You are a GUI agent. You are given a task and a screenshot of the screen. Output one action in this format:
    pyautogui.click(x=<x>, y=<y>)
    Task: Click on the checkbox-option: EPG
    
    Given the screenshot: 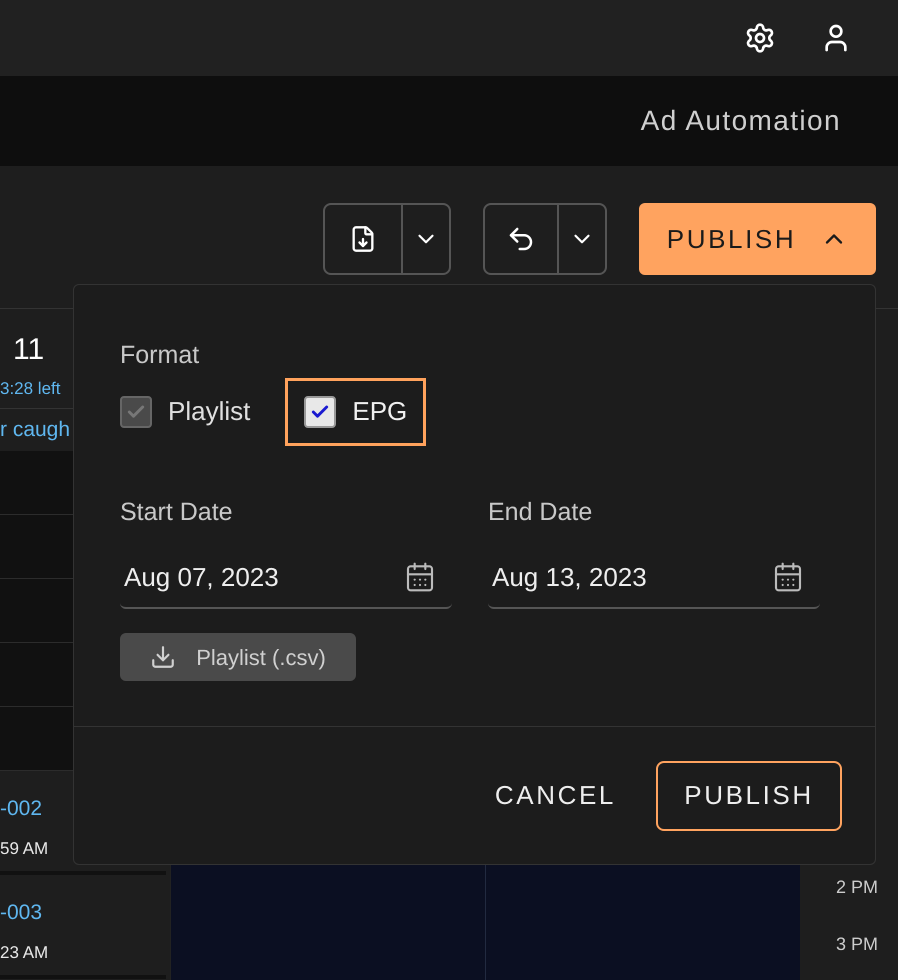 What is the action you would take?
    pyautogui.click(x=355, y=412)
    